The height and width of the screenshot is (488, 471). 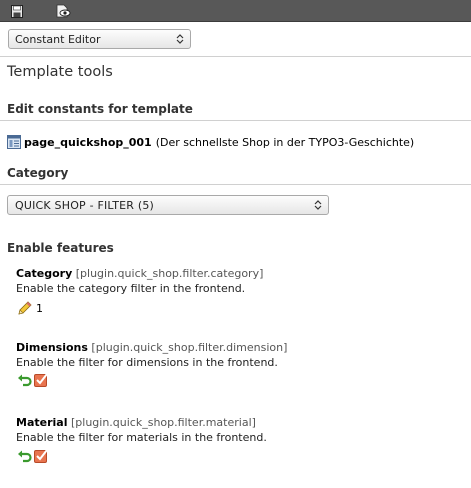 I want to click on edit-constants-heading: Edit constants for template, so click(x=100, y=109).